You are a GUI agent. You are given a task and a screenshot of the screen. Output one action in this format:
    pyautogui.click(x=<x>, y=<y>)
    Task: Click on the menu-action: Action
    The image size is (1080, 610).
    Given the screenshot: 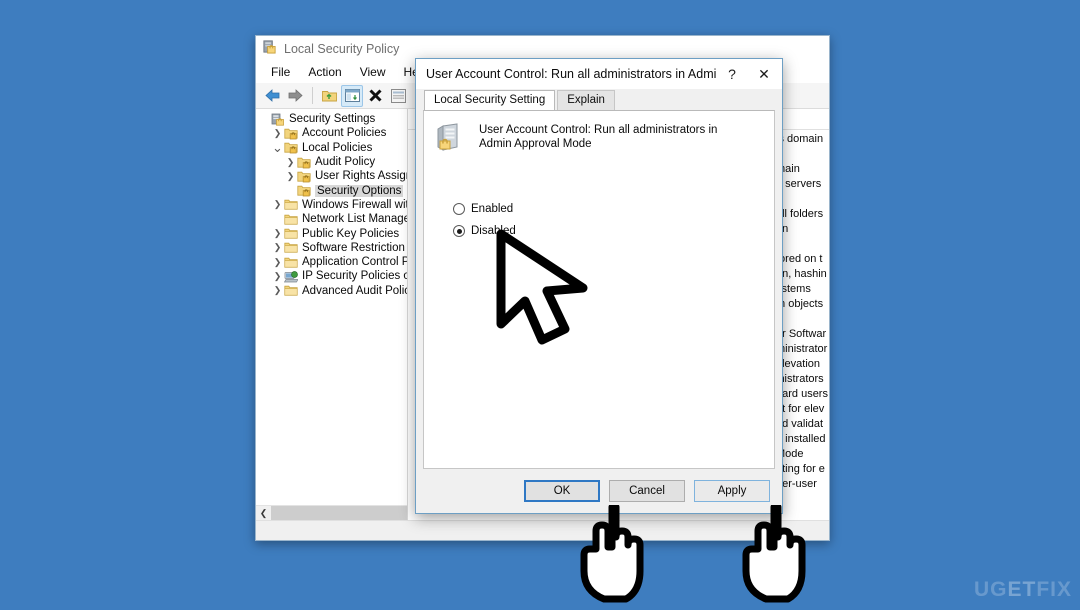 What is the action you would take?
    pyautogui.click(x=324, y=72)
    